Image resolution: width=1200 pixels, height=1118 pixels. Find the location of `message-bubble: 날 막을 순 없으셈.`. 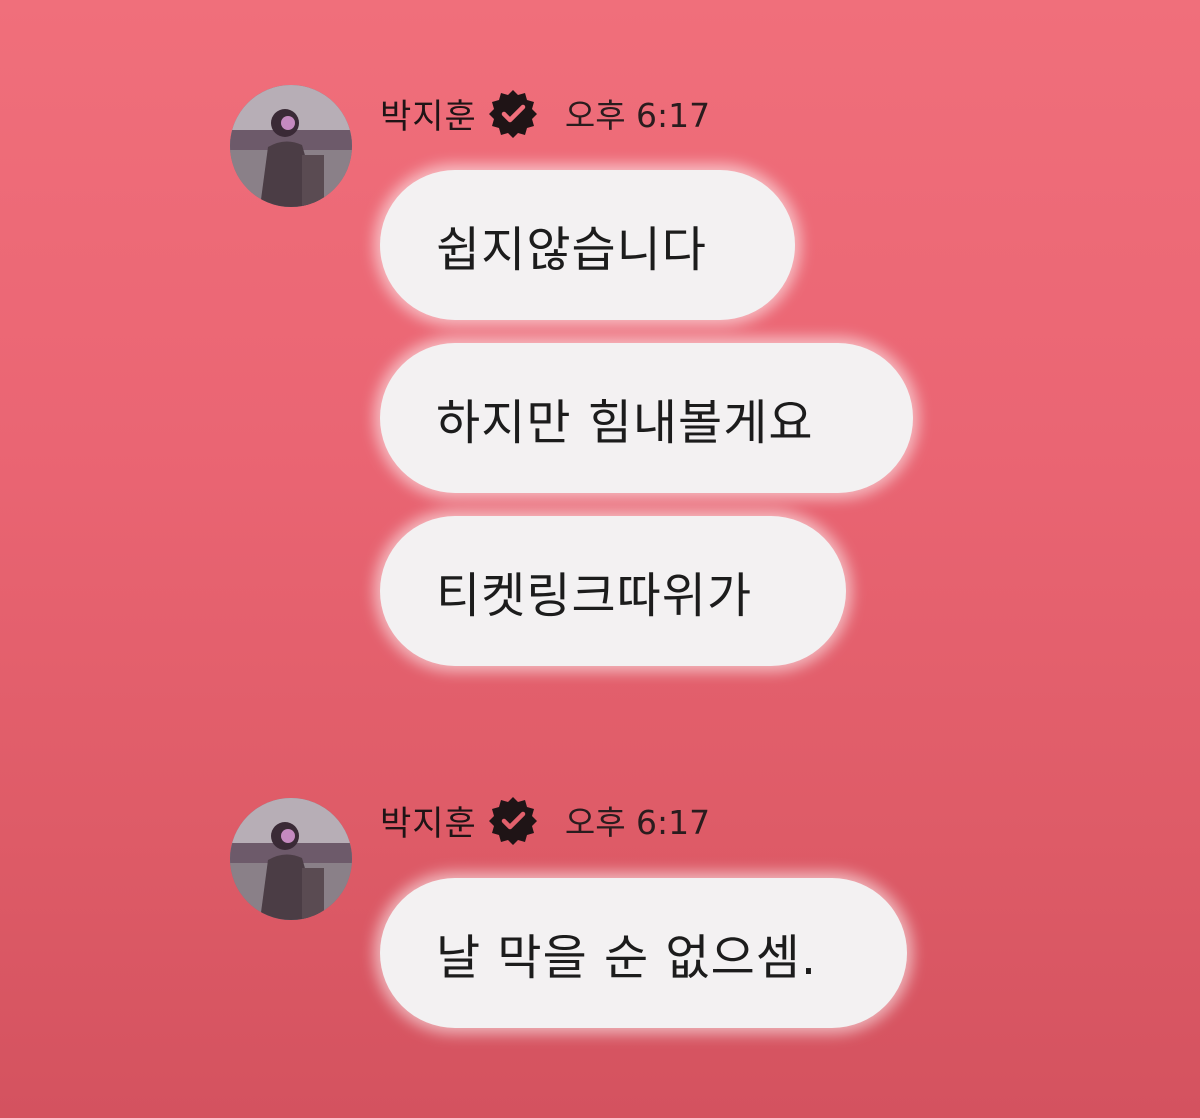

message-bubble: 날 막을 순 없으셈. is located at coordinates (643, 953).